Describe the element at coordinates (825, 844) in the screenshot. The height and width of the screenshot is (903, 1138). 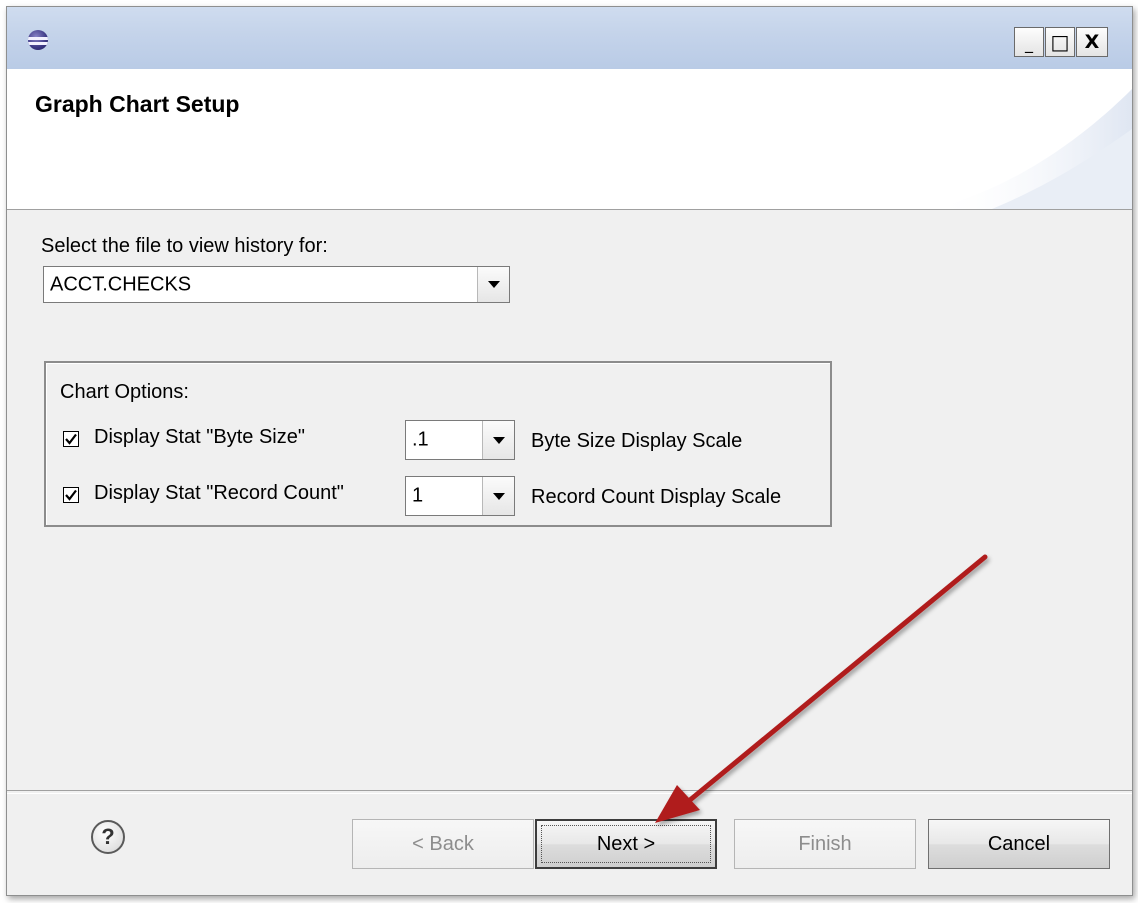
I see `finish-button: Finish` at that location.